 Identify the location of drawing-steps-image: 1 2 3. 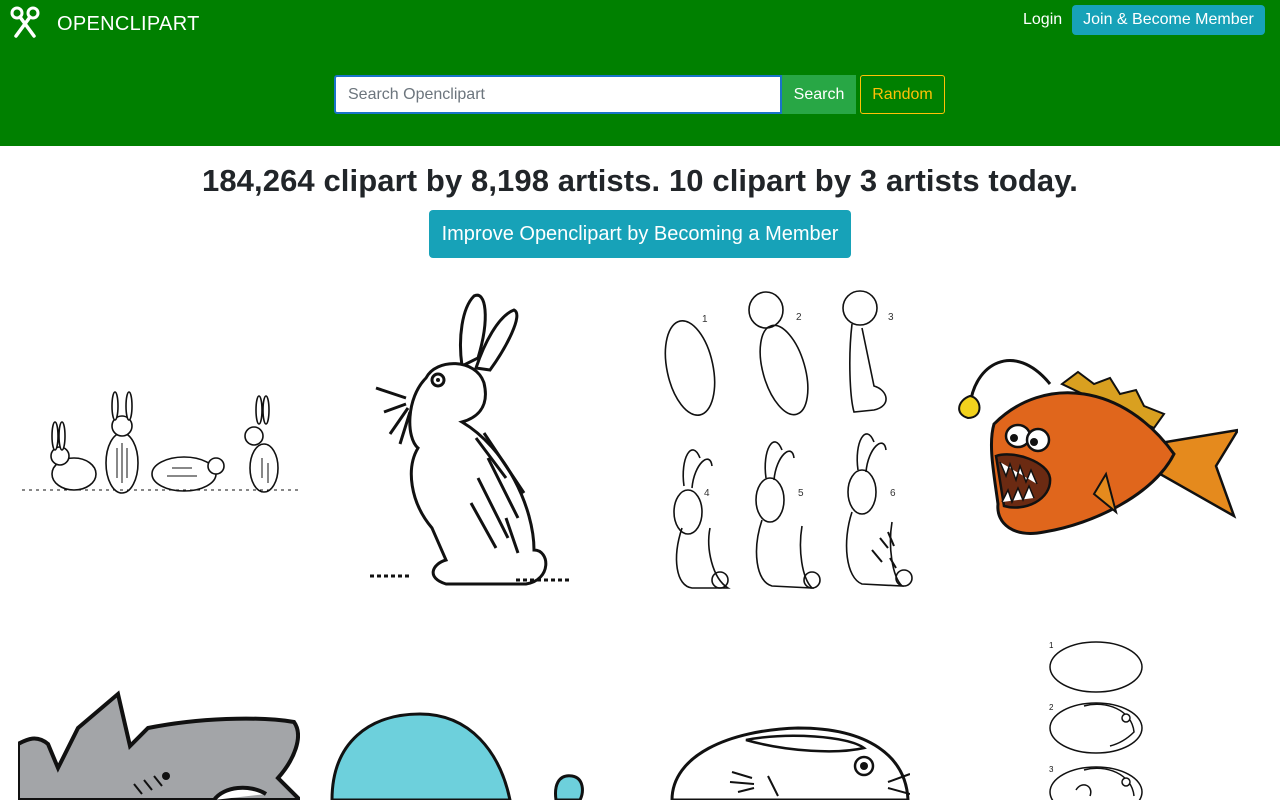
(1096, 720).